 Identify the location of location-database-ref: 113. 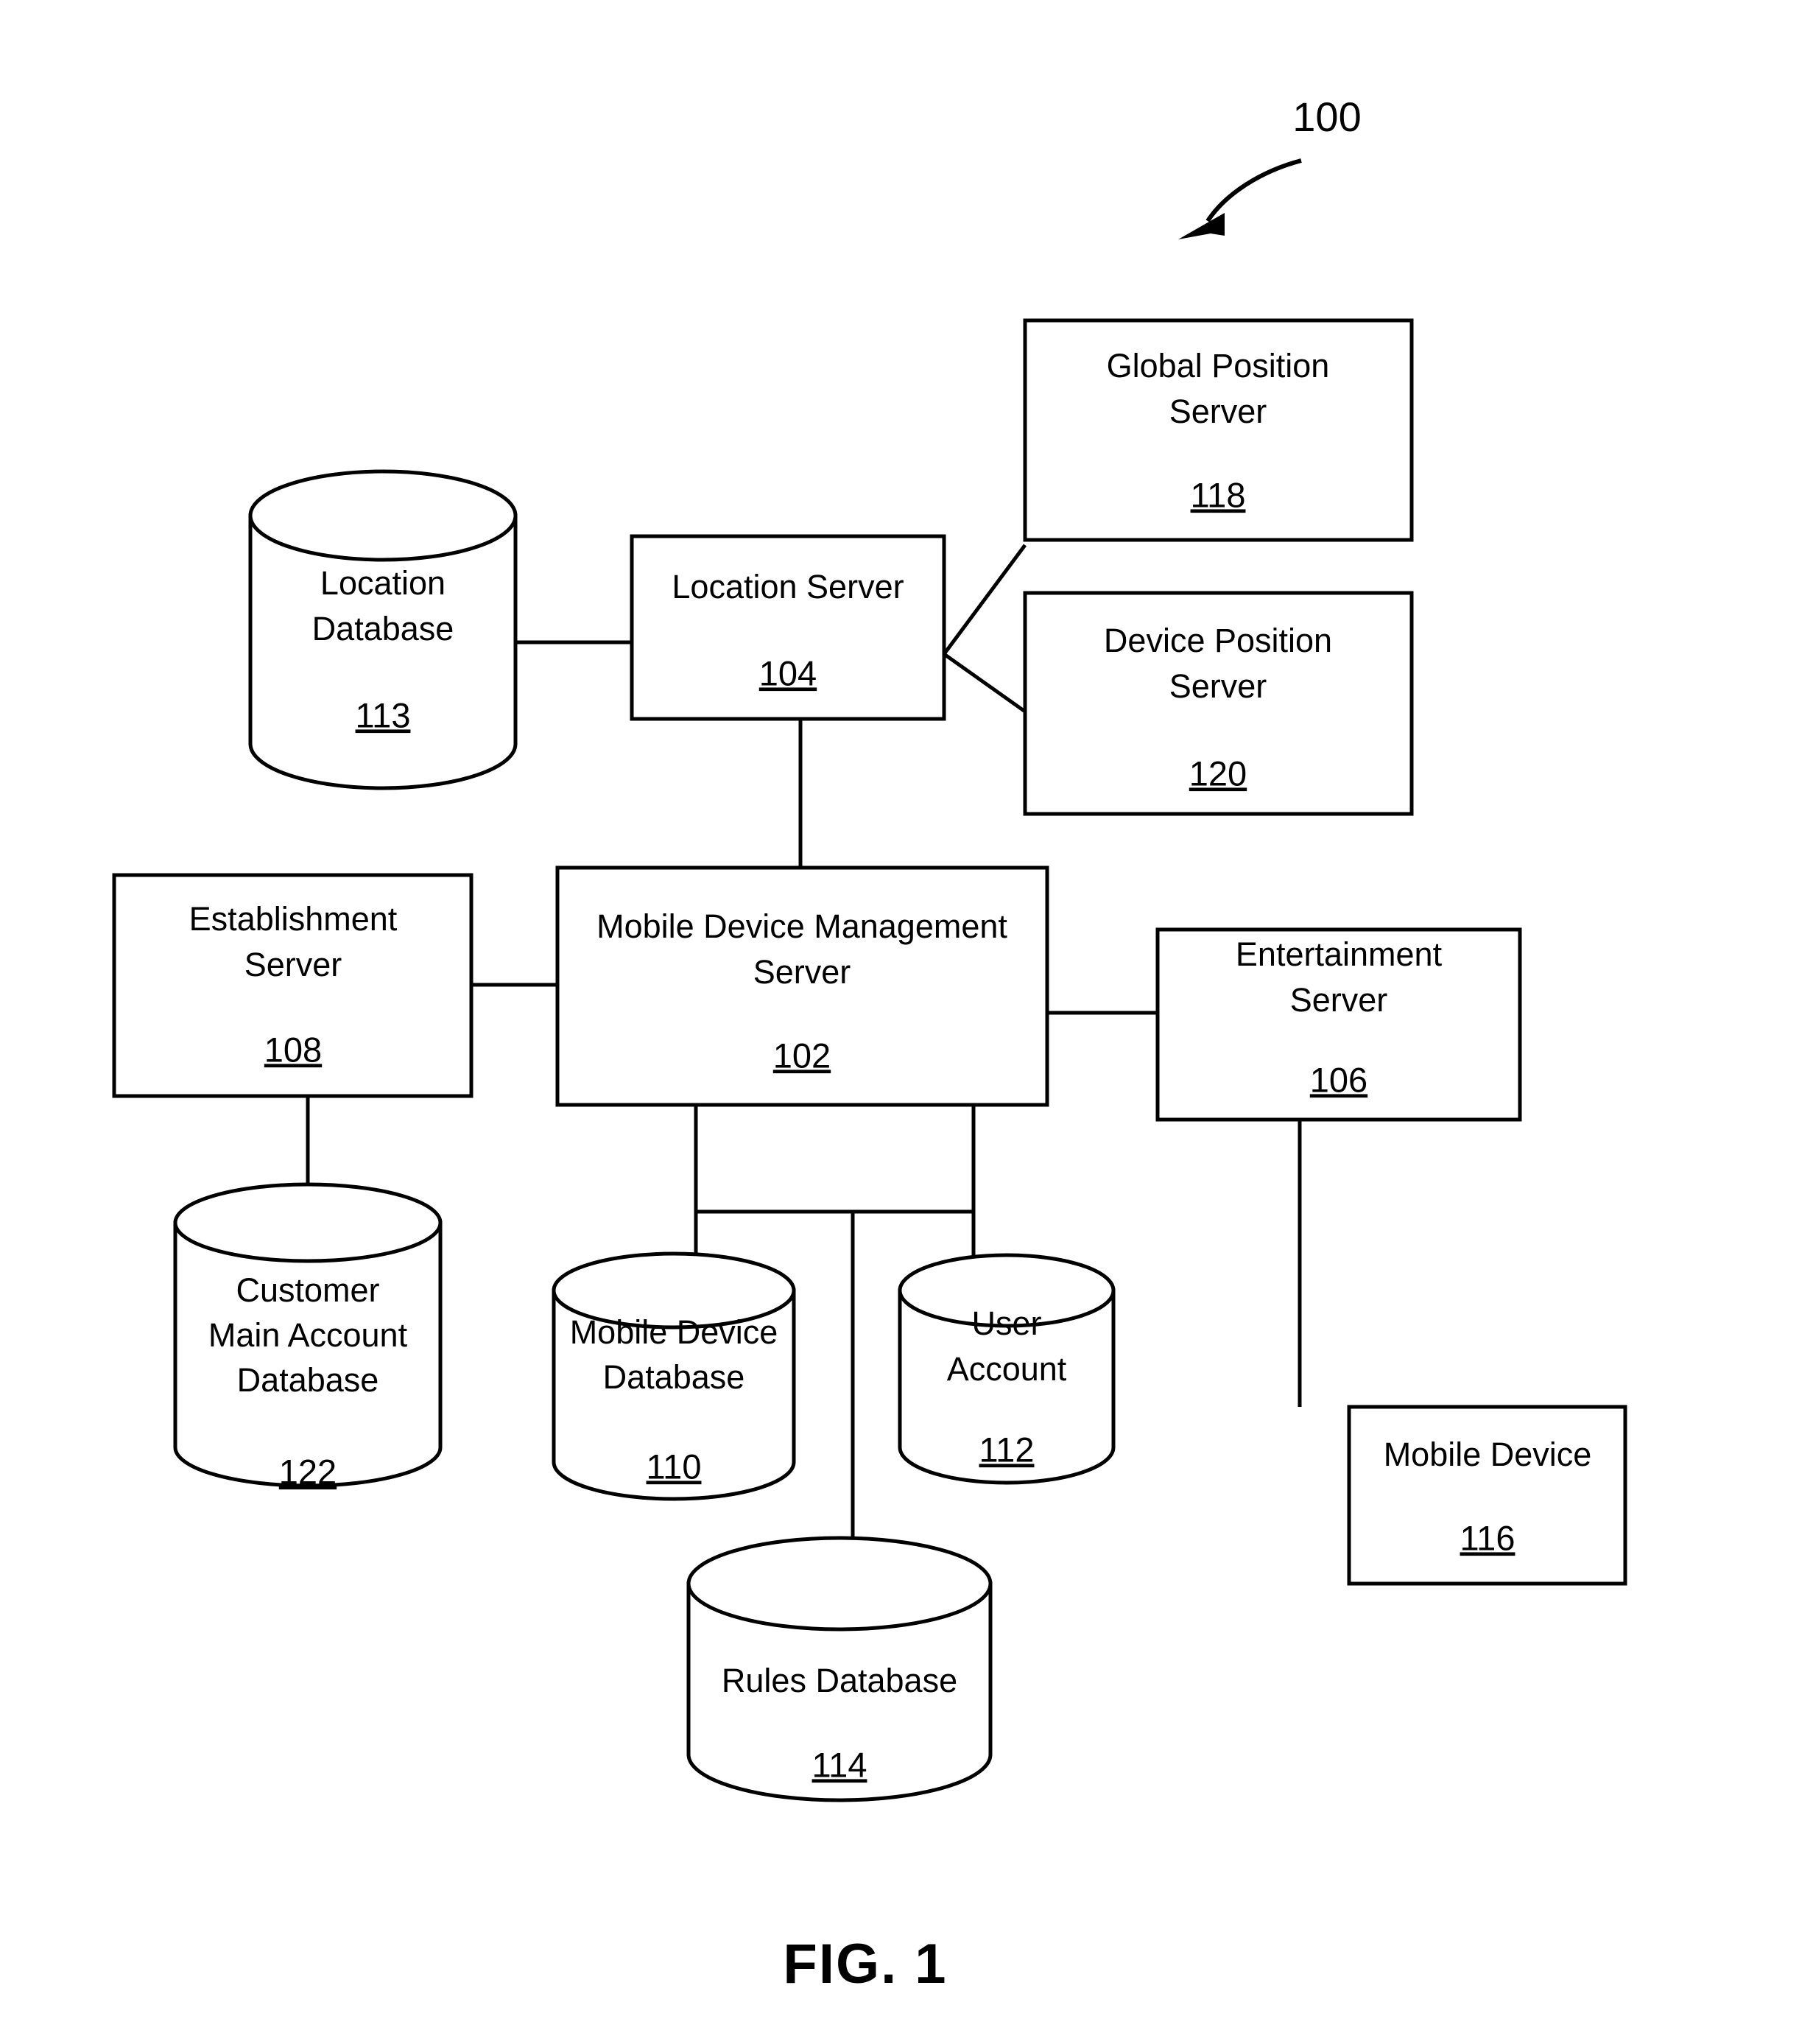
(383, 715).